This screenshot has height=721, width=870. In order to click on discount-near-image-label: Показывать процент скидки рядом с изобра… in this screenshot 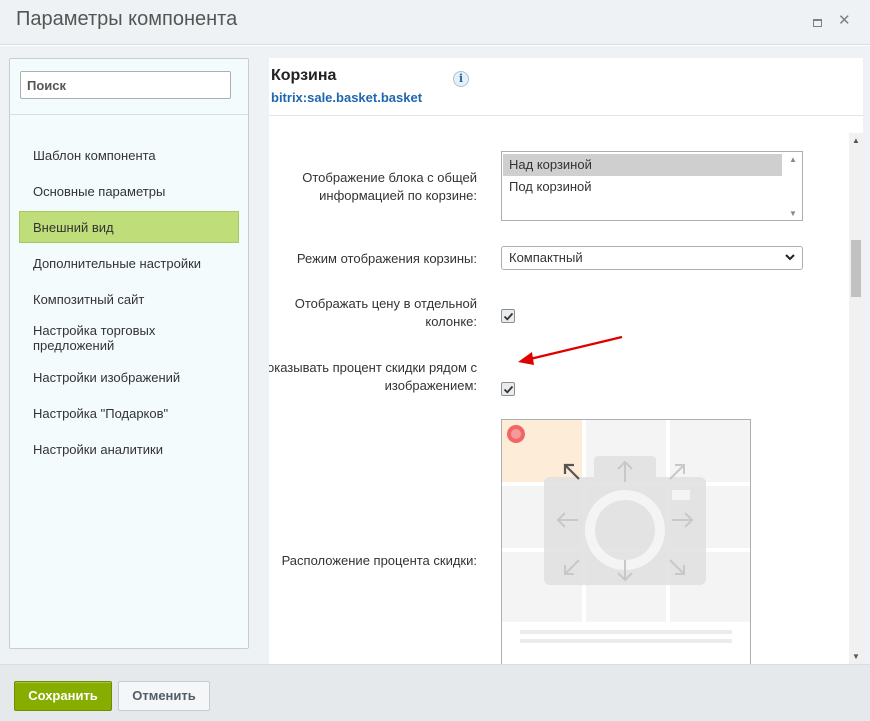, I will do `click(373, 376)`.